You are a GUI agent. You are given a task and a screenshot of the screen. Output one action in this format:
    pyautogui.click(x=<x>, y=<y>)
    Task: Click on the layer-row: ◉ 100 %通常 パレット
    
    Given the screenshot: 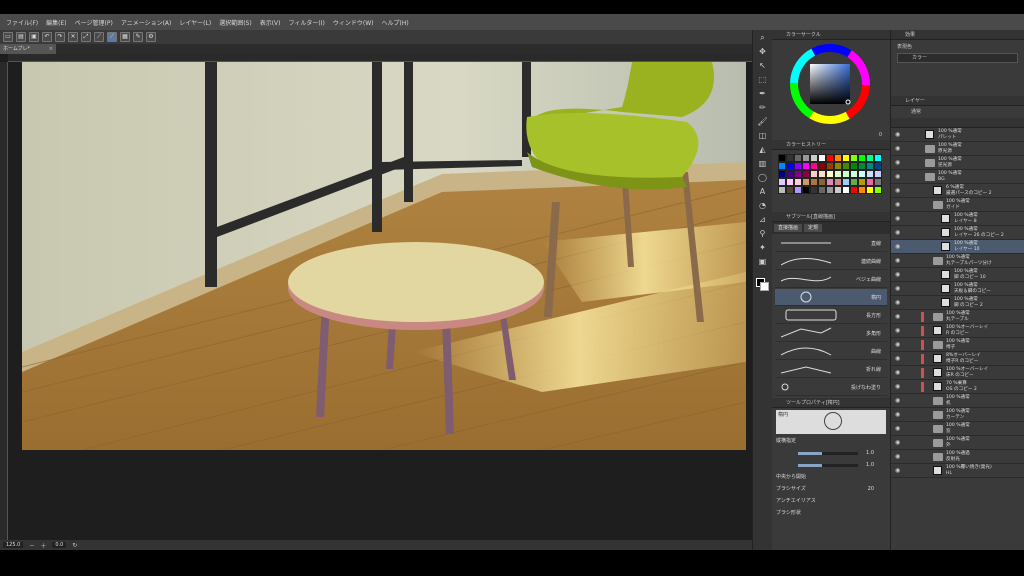 What is the action you would take?
    pyautogui.click(x=957, y=135)
    